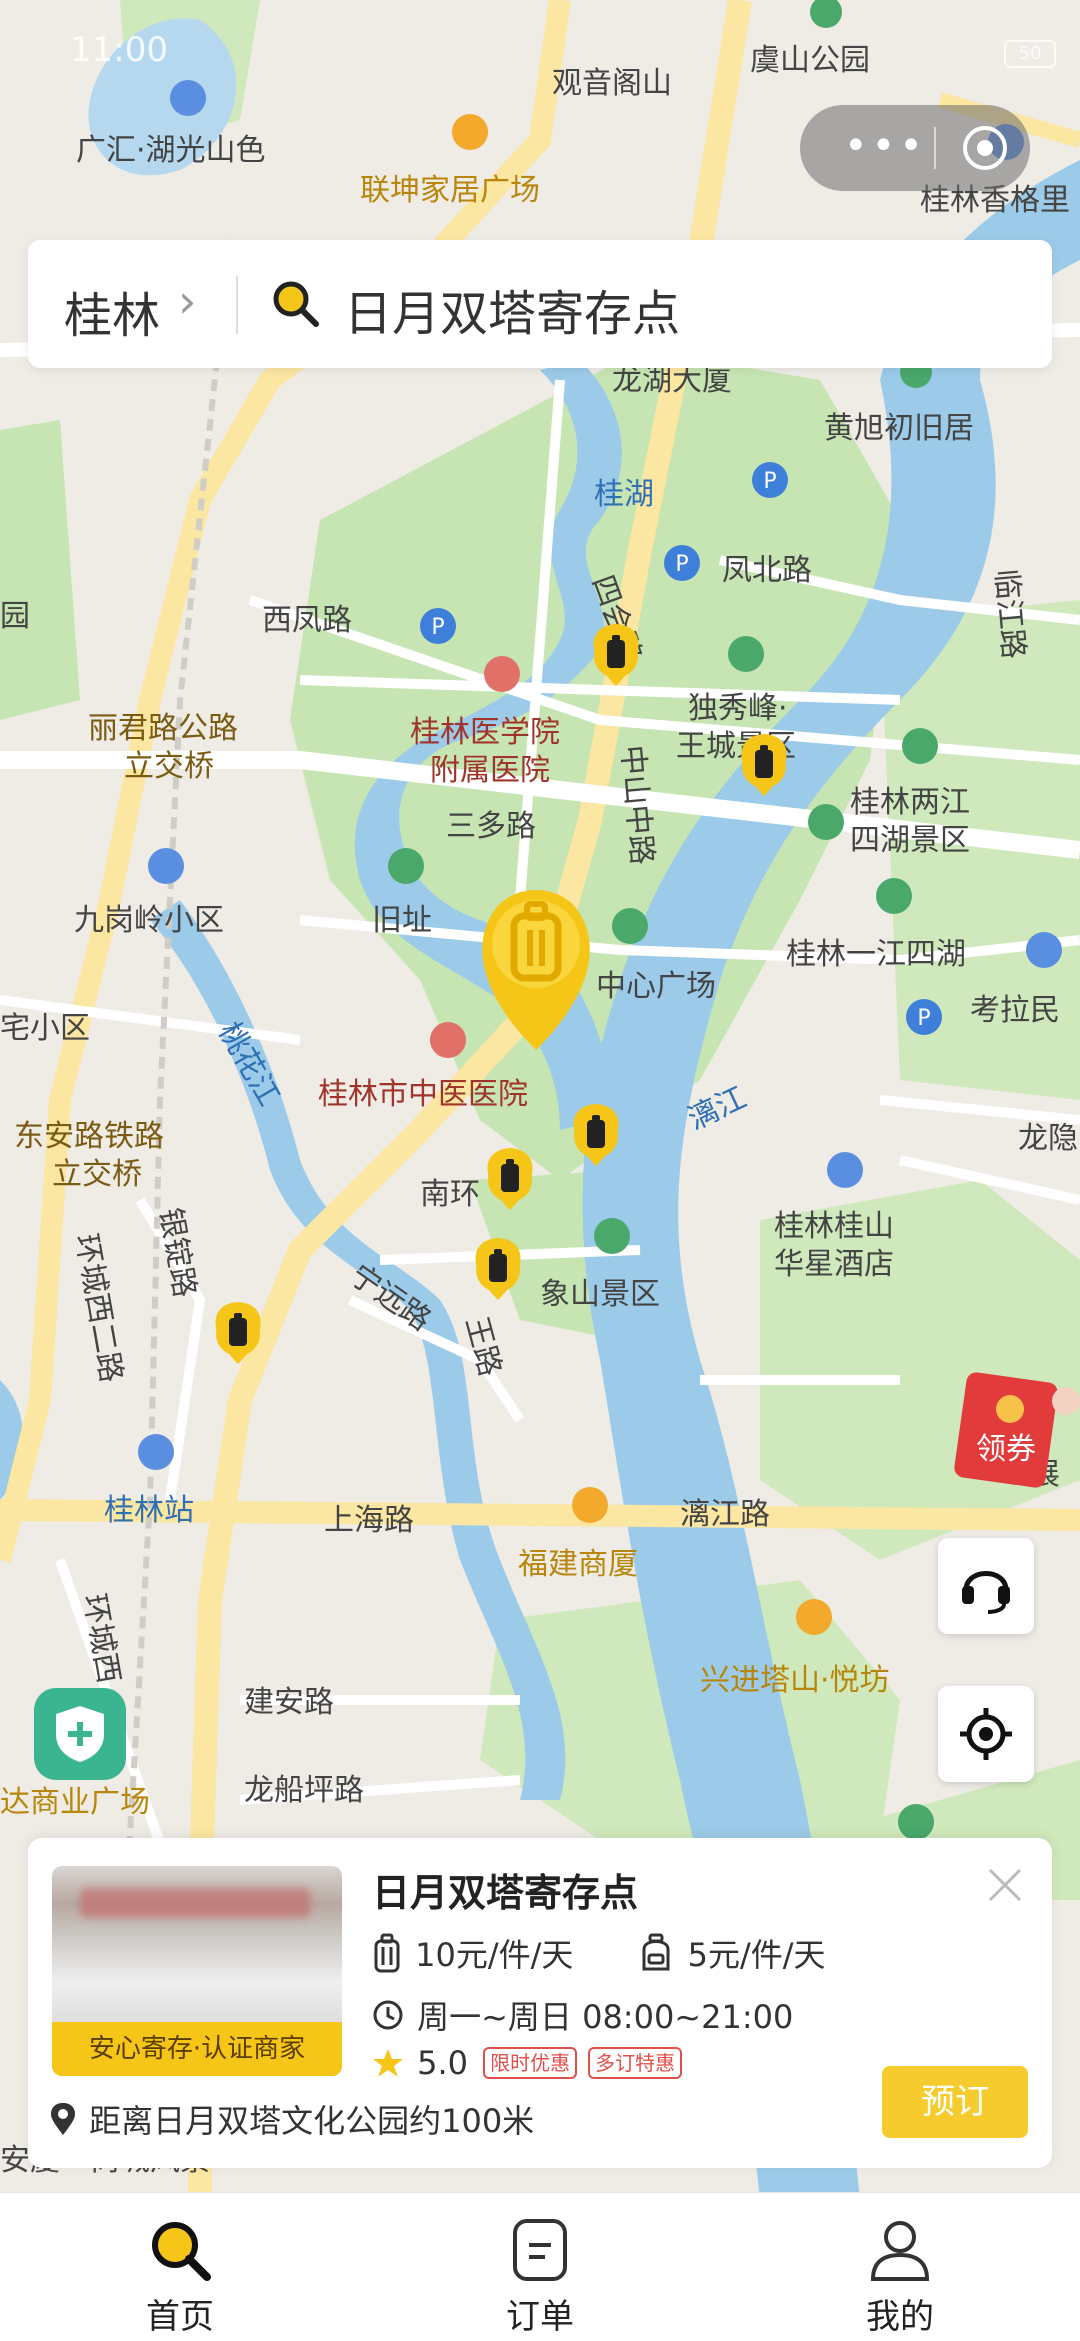 The width and height of the screenshot is (1080, 2341). What do you see at coordinates (369, 1520) in the screenshot?
I see `map-label: 上海路` at bounding box center [369, 1520].